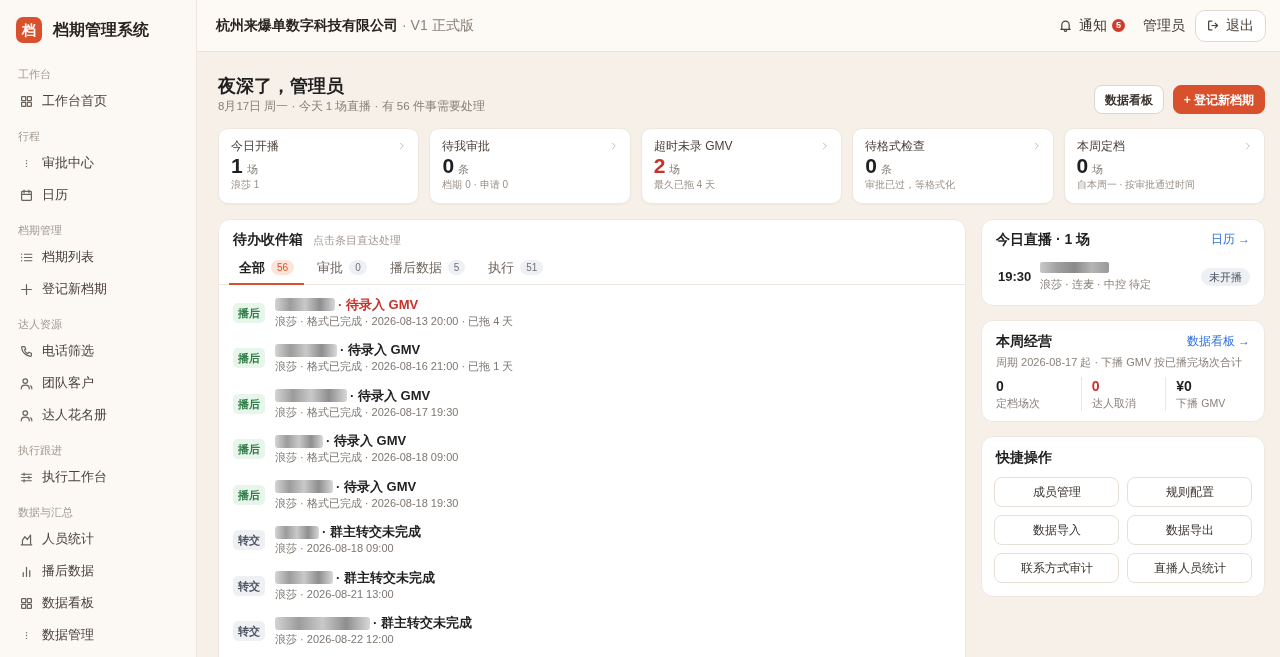 This screenshot has width=1280, height=657. Describe the element at coordinates (40, 450) in the screenshot. I see `section-label: 执行跟进` at that location.